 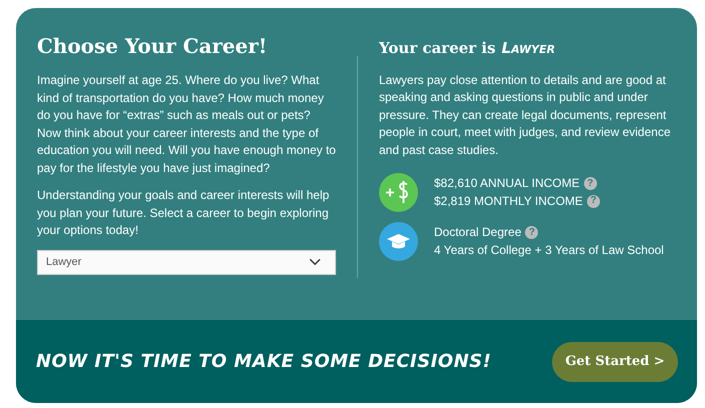 I want to click on page-title: Choose Your Career!, so click(x=152, y=46).